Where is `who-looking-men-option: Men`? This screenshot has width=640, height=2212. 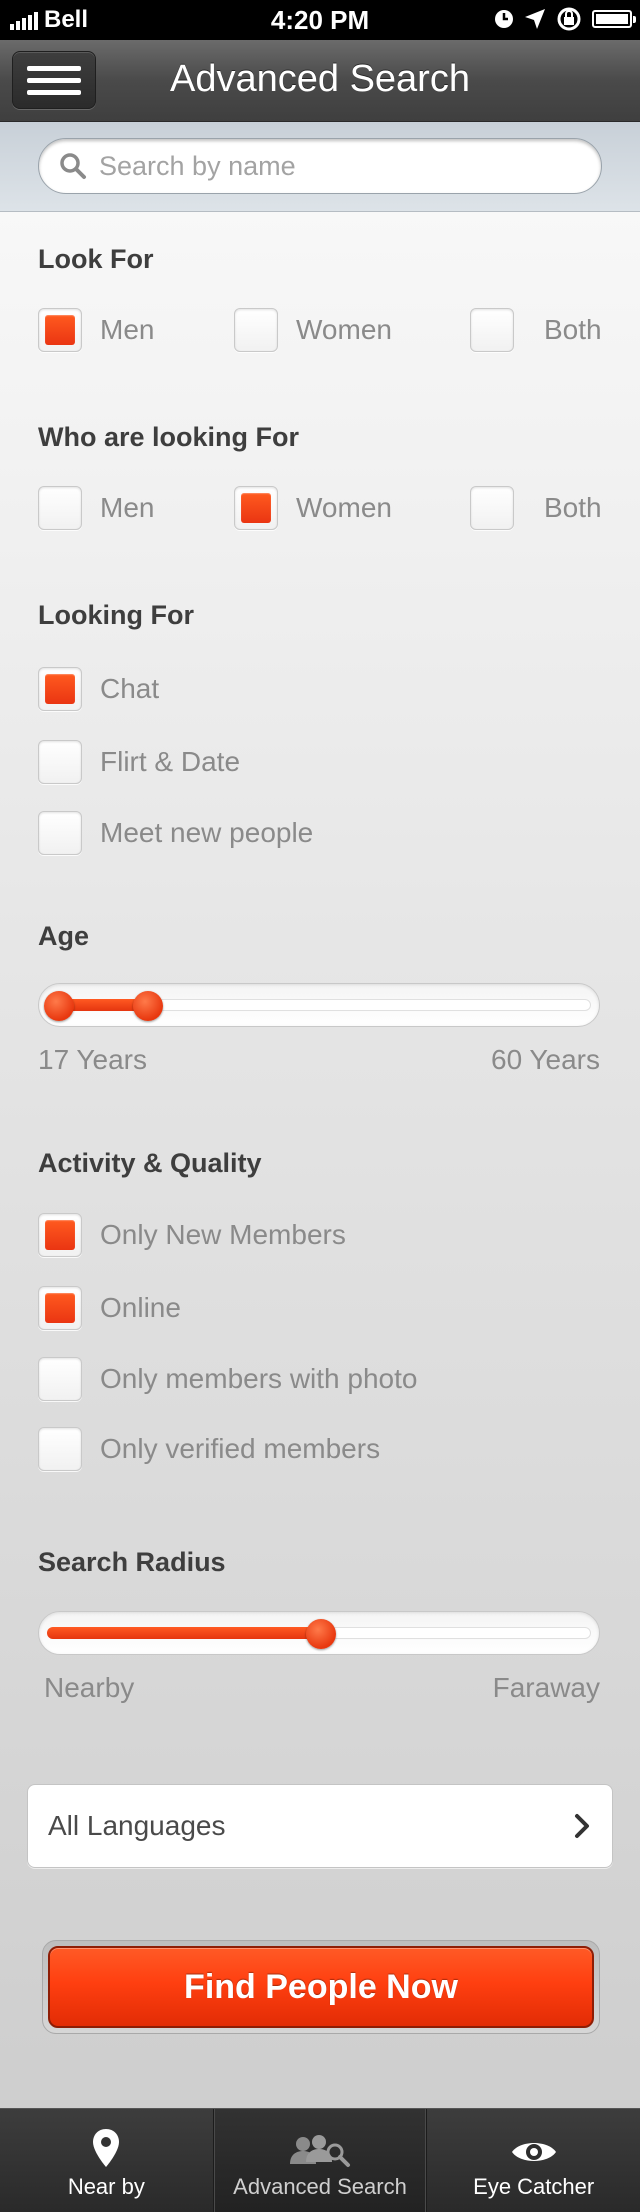 who-looking-men-option: Men is located at coordinates (96, 508).